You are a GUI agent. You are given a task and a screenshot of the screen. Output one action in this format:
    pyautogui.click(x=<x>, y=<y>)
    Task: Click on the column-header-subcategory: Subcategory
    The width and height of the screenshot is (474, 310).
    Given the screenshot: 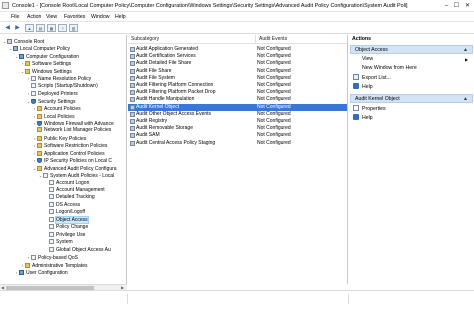 What is the action you would take?
    pyautogui.click(x=192, y=39)
    